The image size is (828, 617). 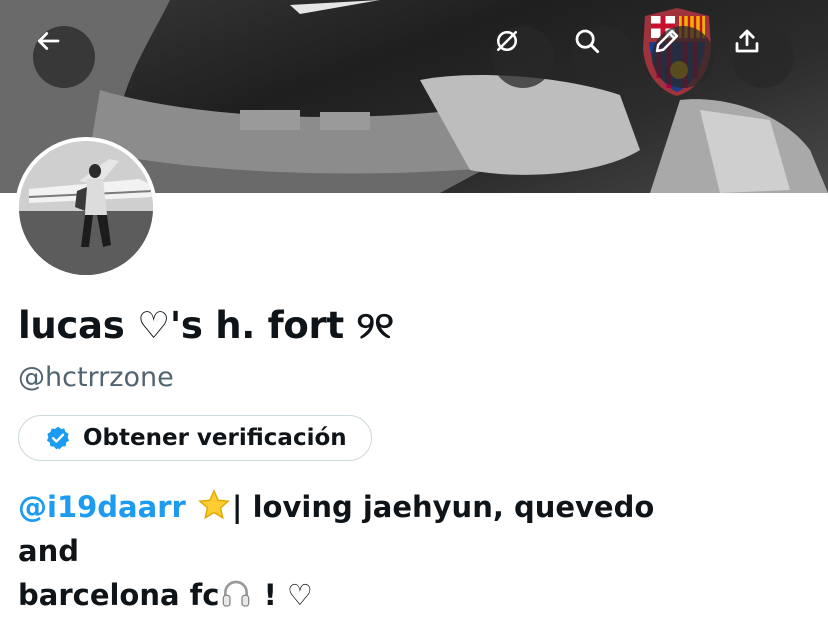 I want to click on avatar, so click(x=86, y=208).